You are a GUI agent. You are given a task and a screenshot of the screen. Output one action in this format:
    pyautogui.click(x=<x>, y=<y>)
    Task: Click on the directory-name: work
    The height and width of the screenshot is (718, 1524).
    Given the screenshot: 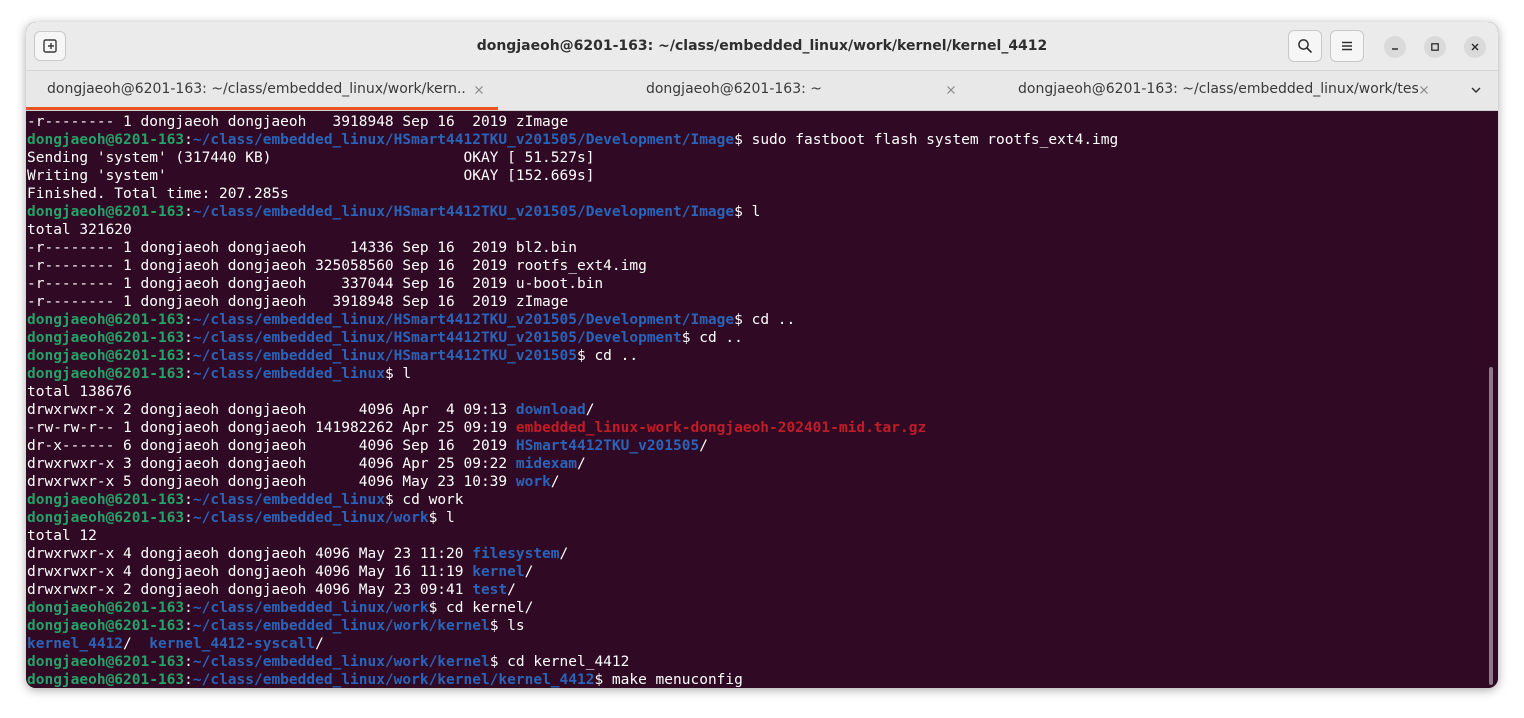 What is the action you would take?
    pyautogui.click(x=533, y=482)
    